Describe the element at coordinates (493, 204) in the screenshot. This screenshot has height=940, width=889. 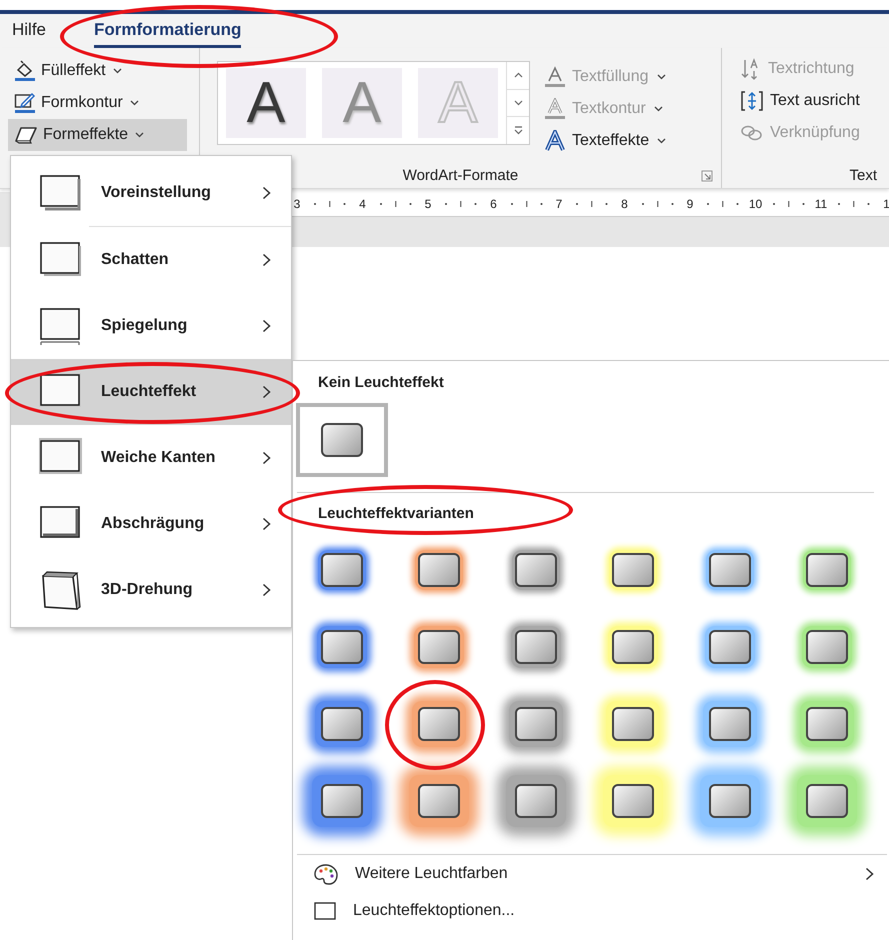
I see `ruler-number: 6` at that location.